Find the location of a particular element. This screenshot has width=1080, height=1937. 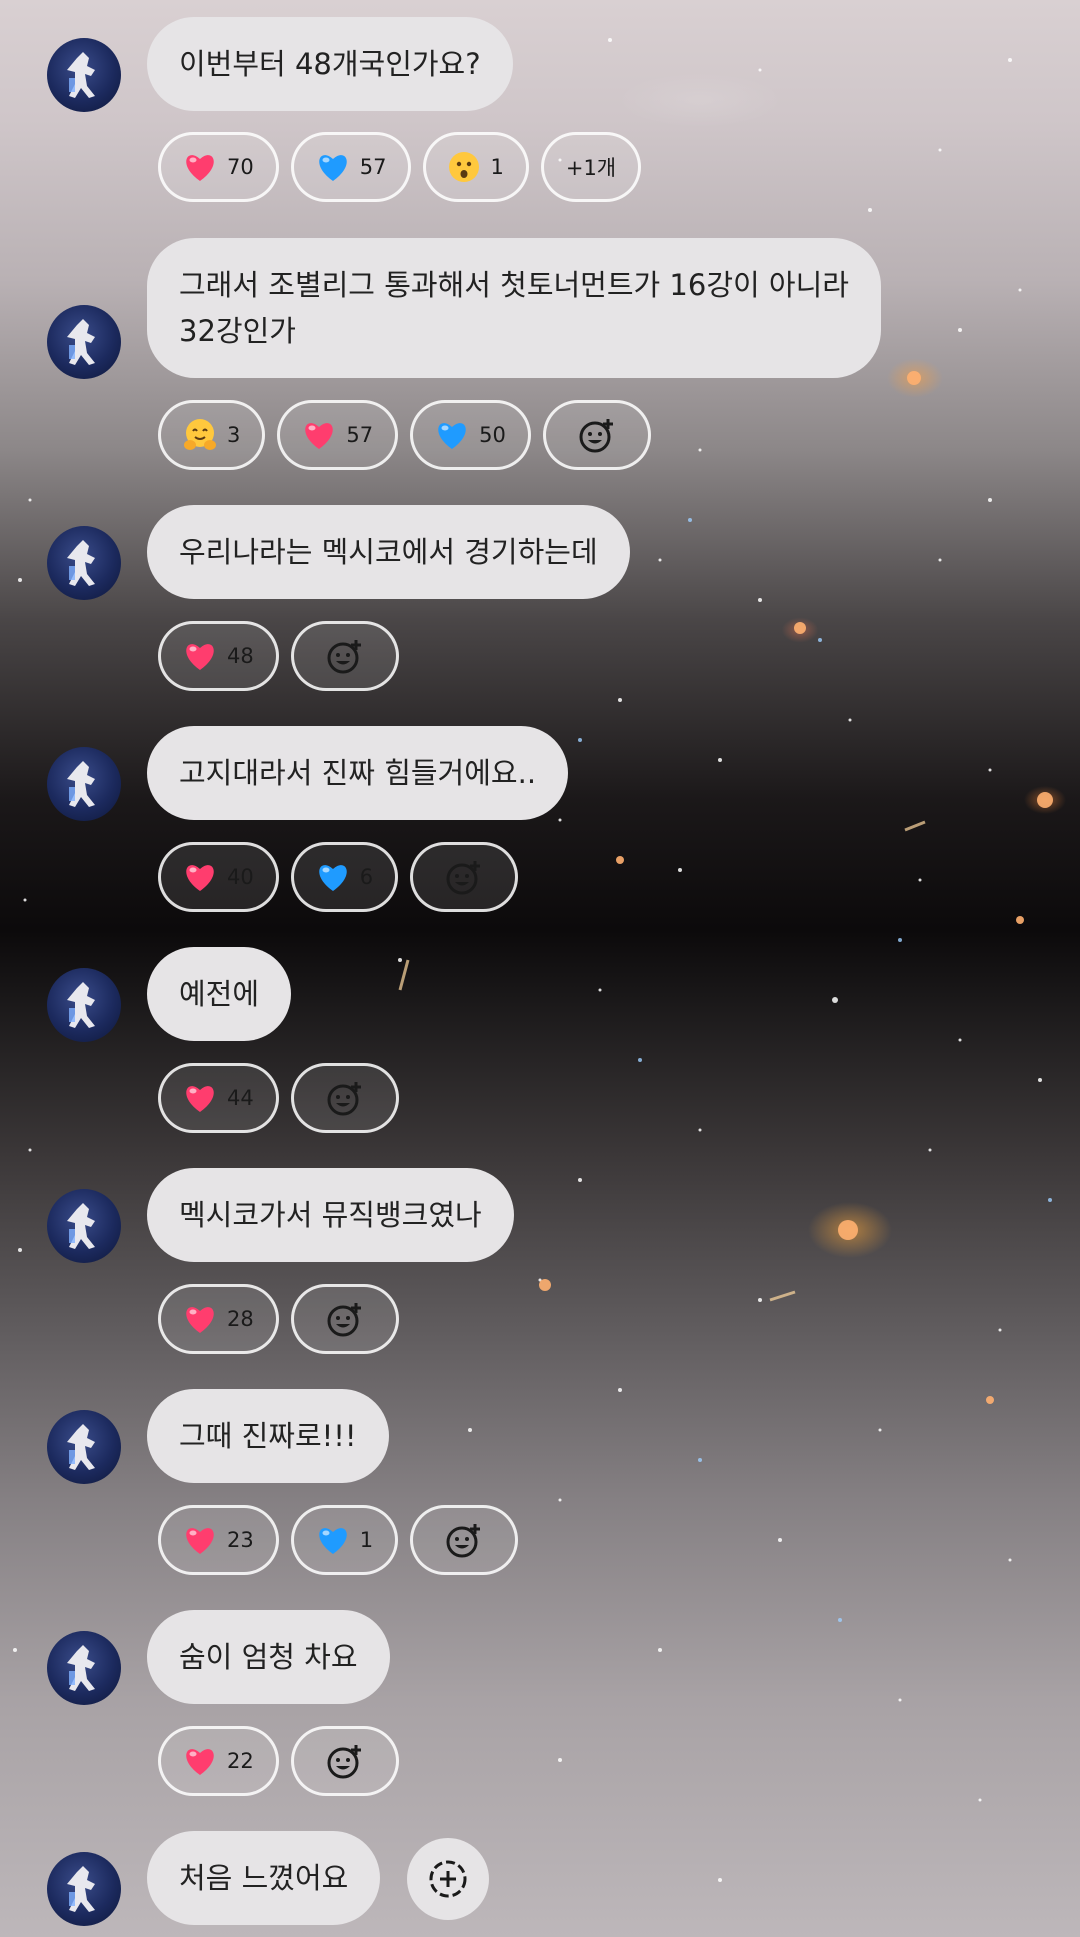

message-bubble: 그때 진짜로!!! is located at coordinates (268, 1436).